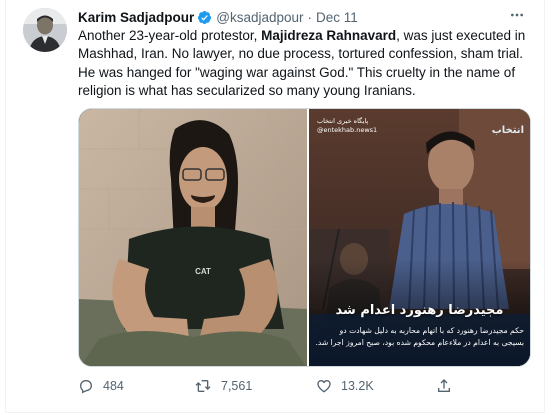 Image resolution: width=552 pixels, height=415 pixels. I want to click on author-name: Karim Sadjadpour, so click(136, 17).